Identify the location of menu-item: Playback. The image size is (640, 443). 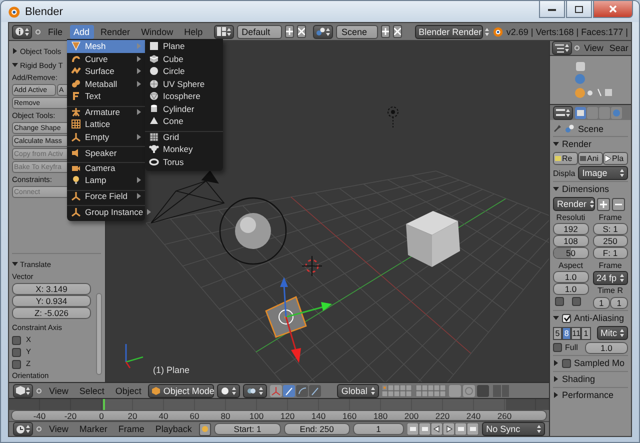
(173, 429).